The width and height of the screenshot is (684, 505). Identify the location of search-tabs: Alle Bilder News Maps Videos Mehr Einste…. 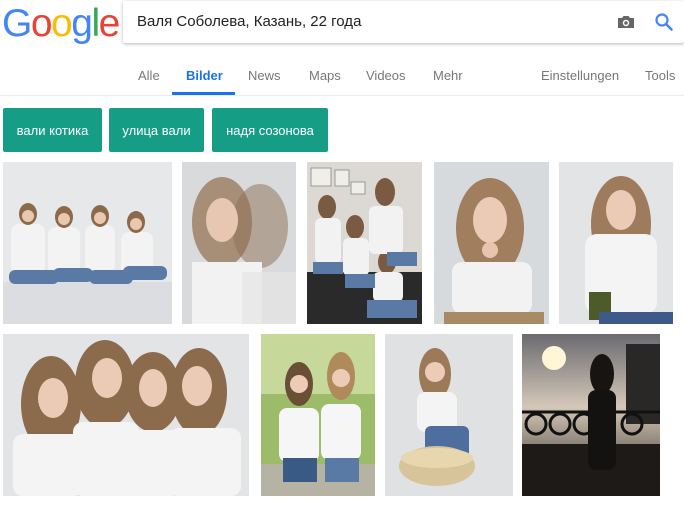
(342, 70).